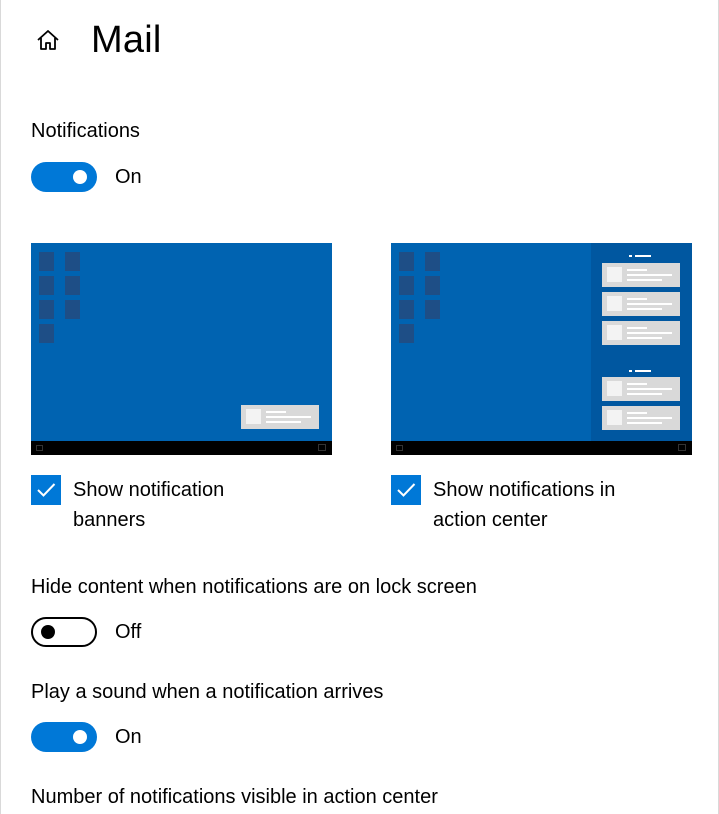 This screenshot has height=814, width=719. What do you see at coordinates (126, 39) in the screenshot?
I see `page-title: Mail` at bounding box center [126, 39].